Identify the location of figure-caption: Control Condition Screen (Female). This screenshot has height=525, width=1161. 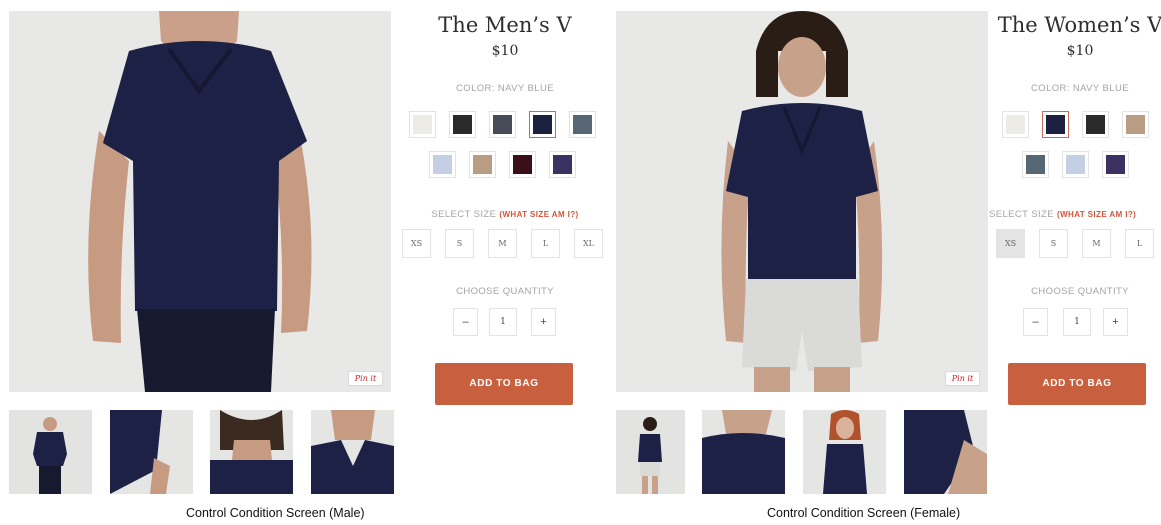
(864, 513).